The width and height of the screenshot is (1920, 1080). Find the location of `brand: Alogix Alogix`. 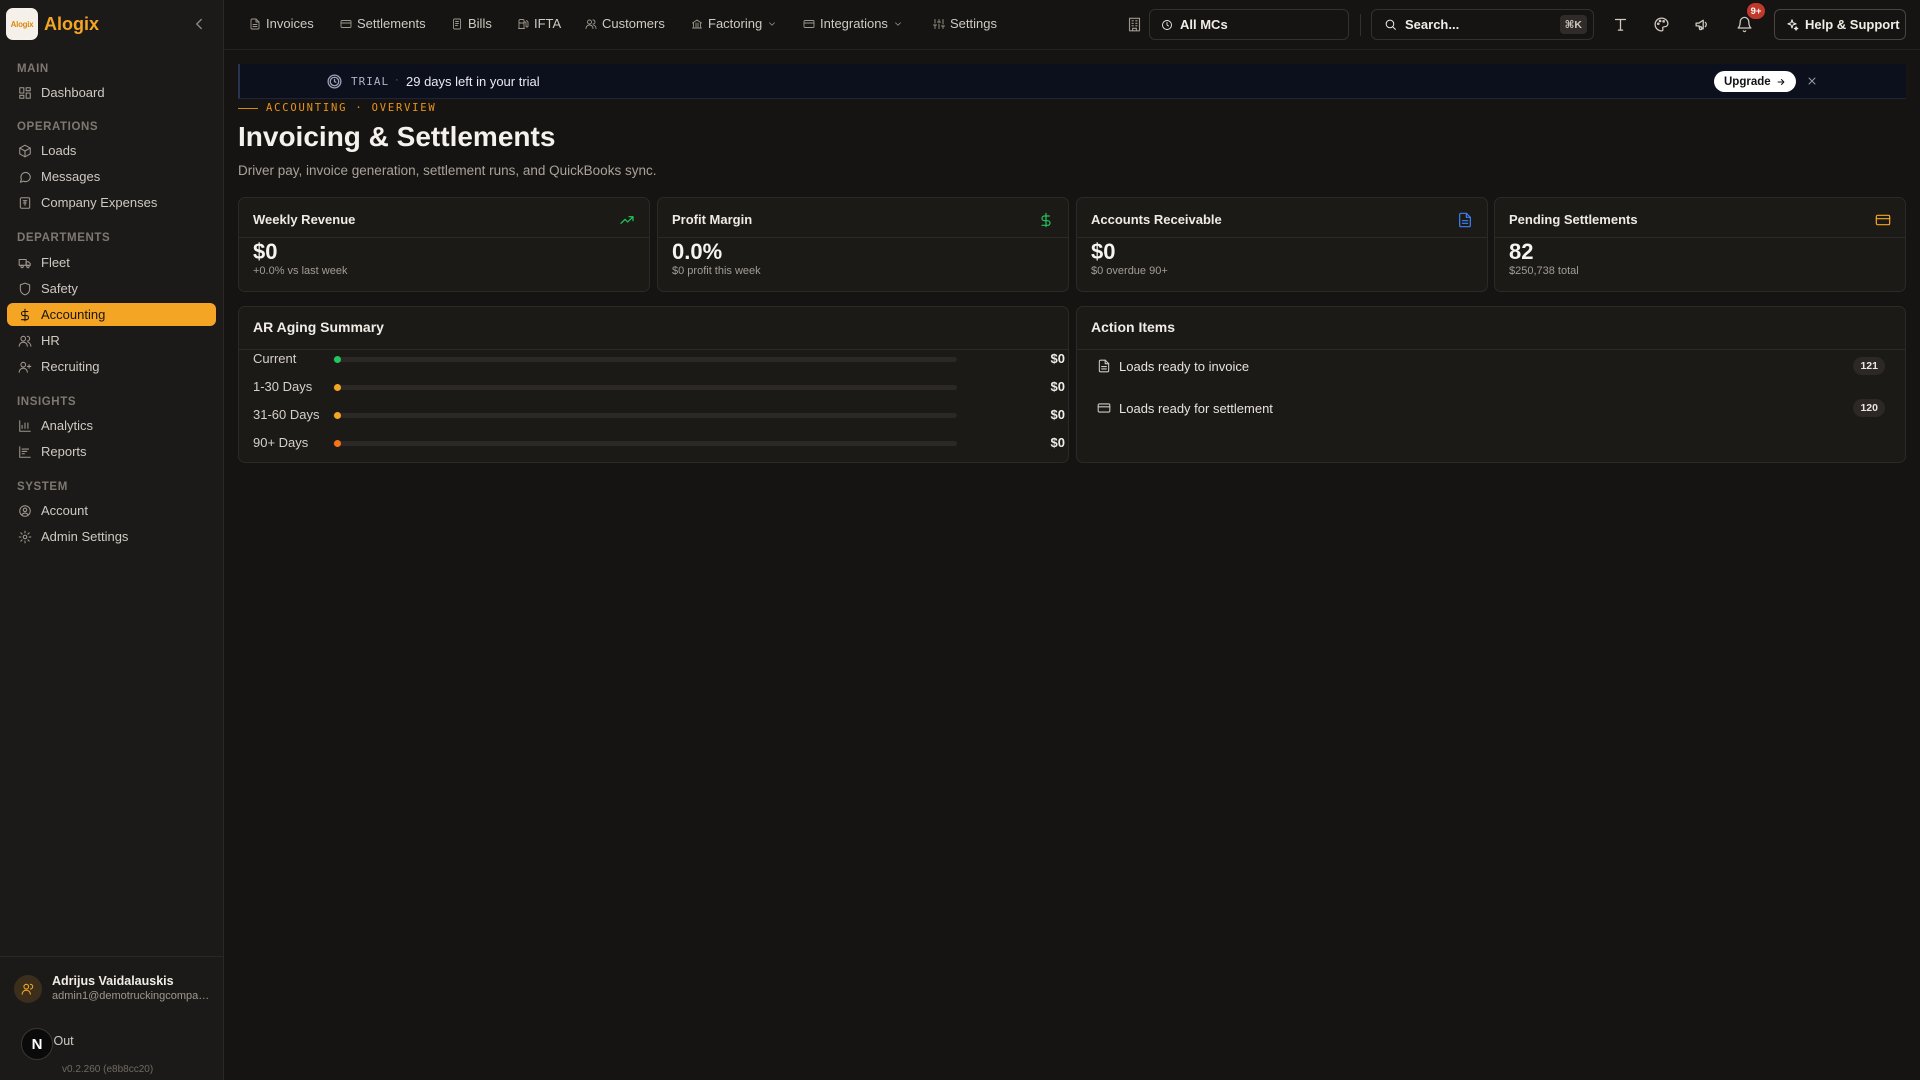

brand: Alogix Alogix is located at coordinates (52, 24).